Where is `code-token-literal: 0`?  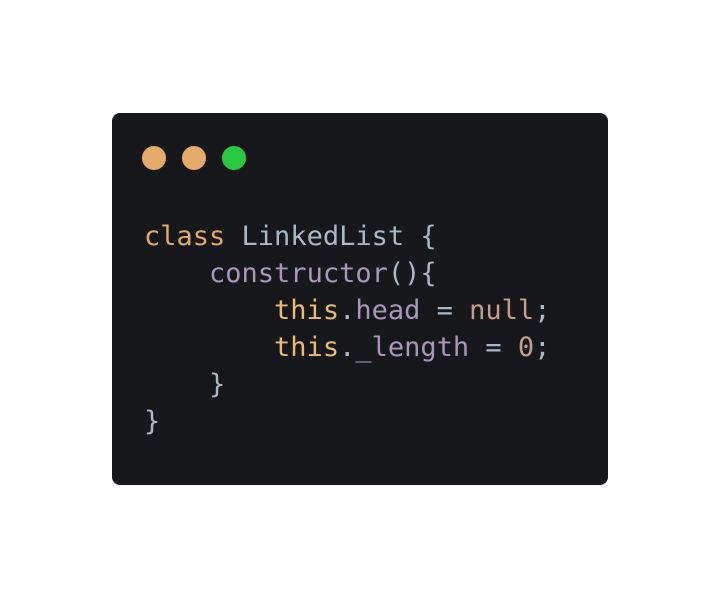 code-token-literal: 0 is located at coordinates (526, 347).